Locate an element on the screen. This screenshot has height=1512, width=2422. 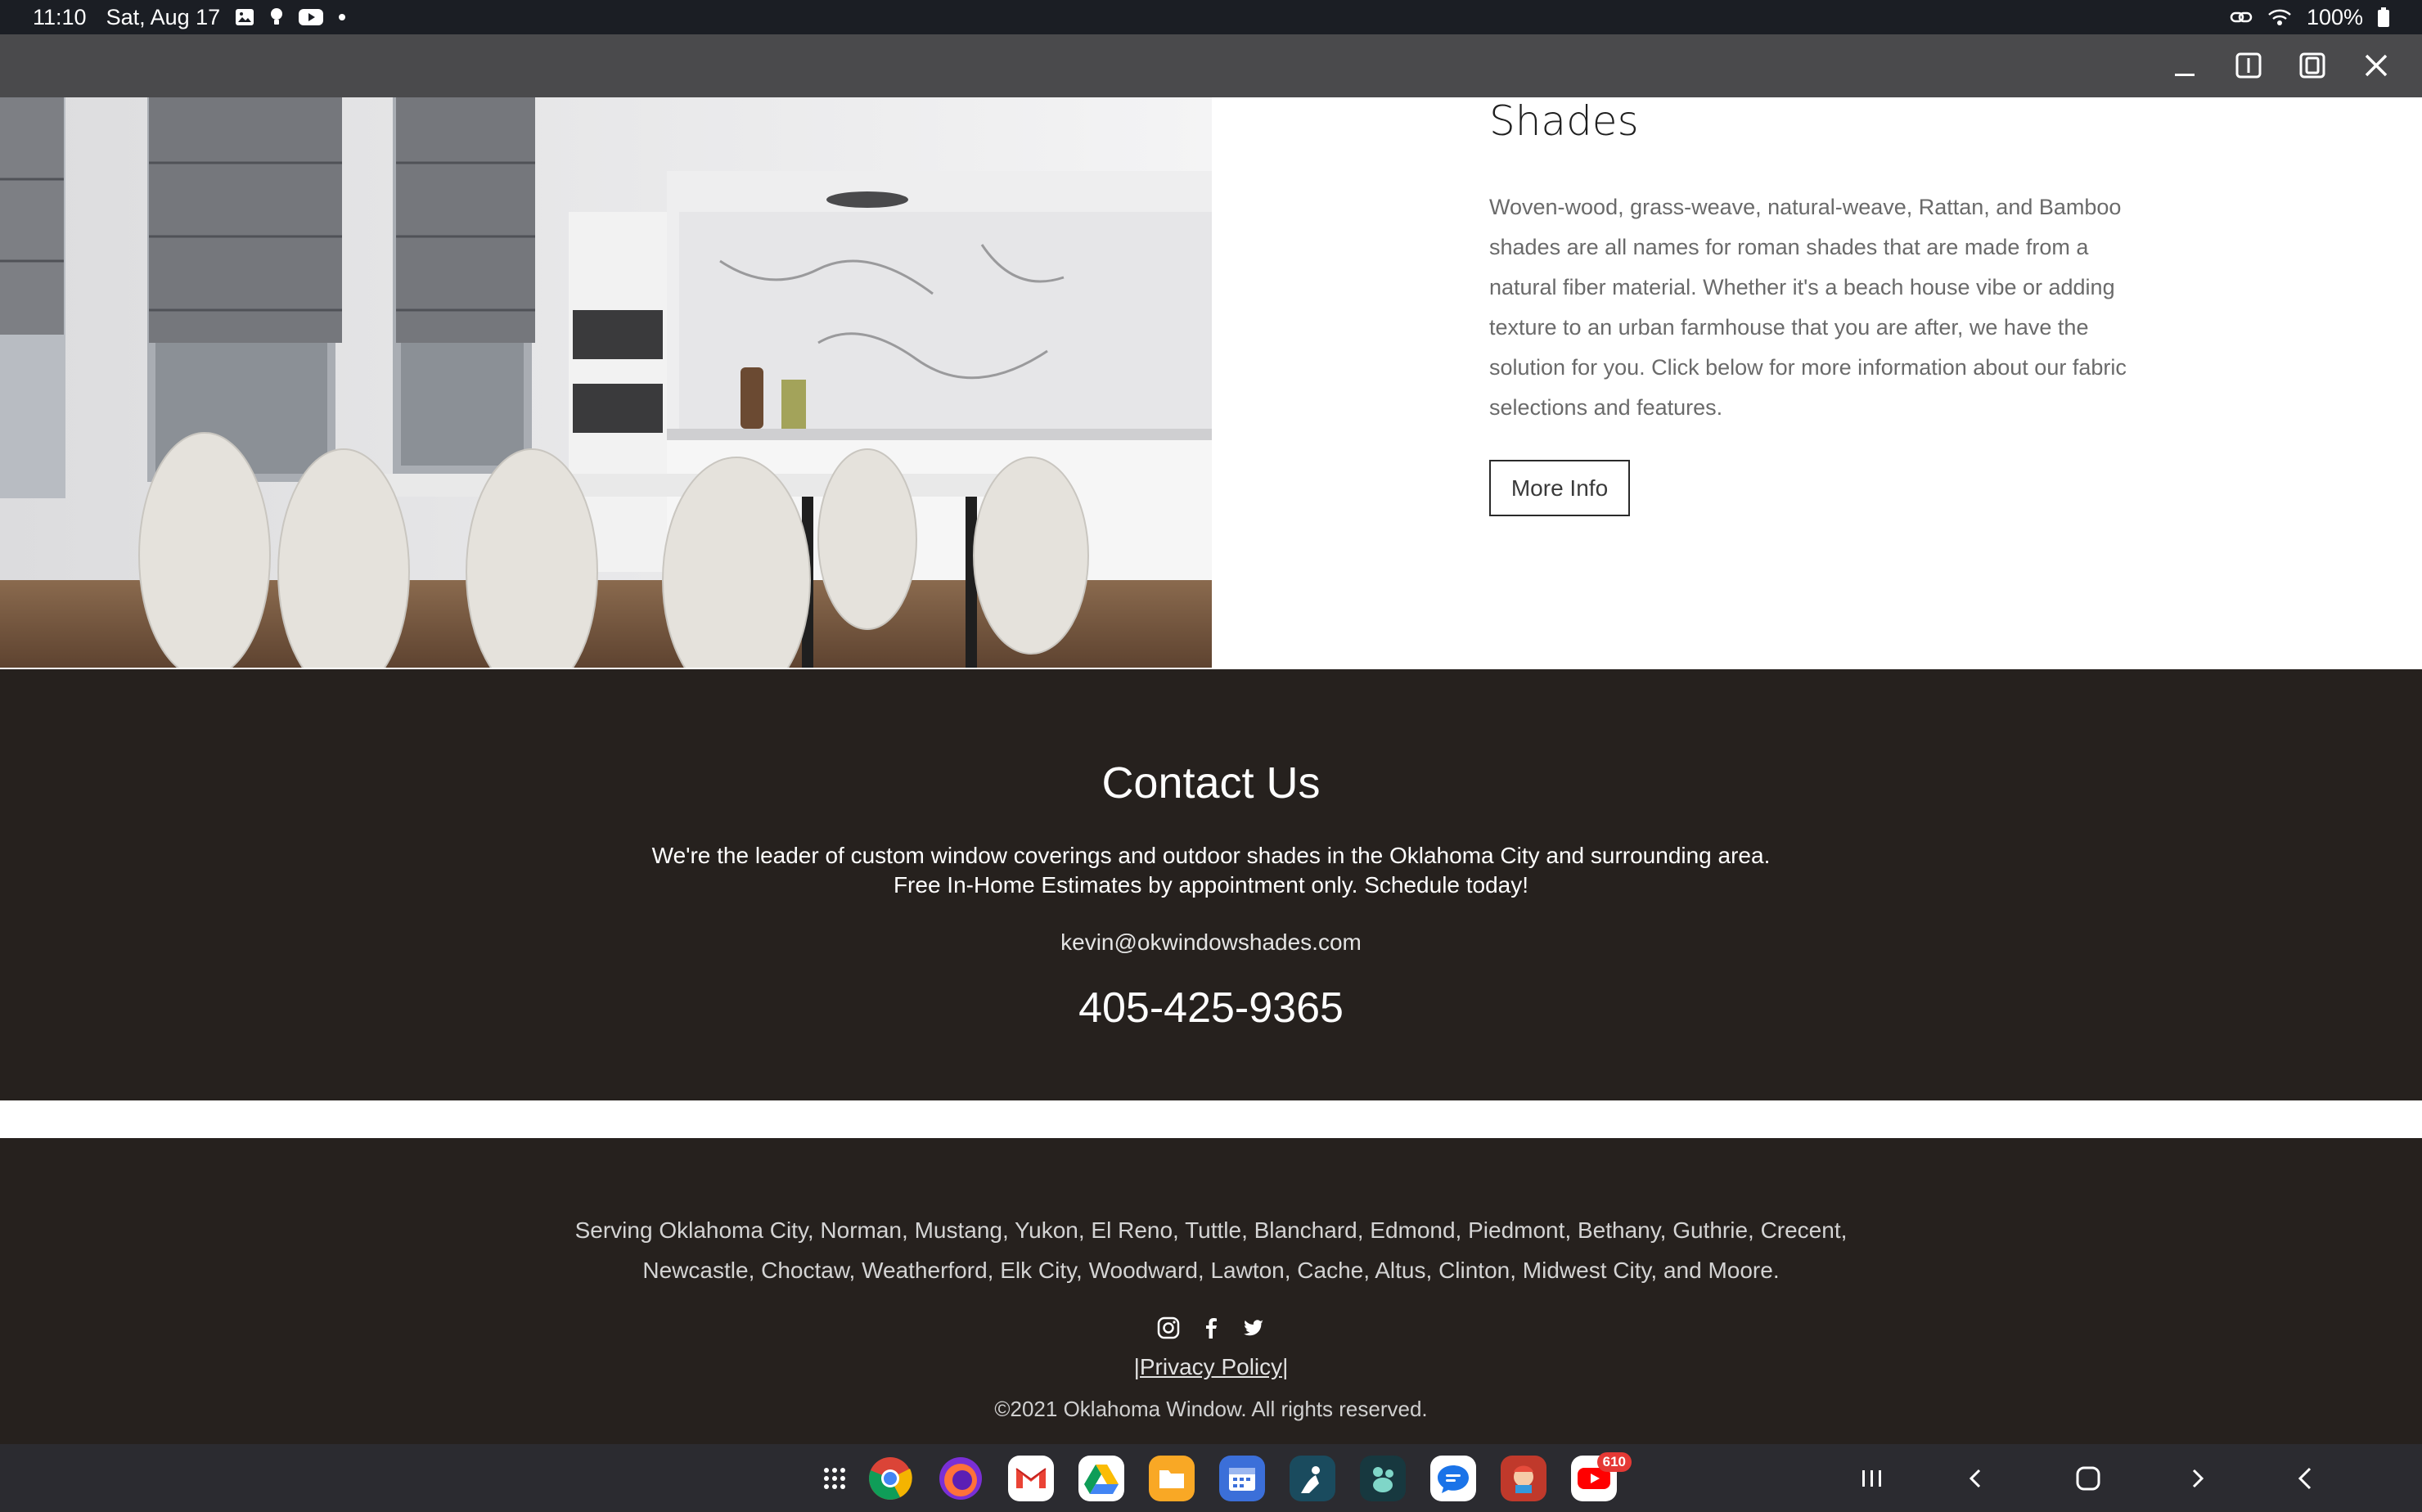
messages-icon is located at coordinates (1453, 1479).